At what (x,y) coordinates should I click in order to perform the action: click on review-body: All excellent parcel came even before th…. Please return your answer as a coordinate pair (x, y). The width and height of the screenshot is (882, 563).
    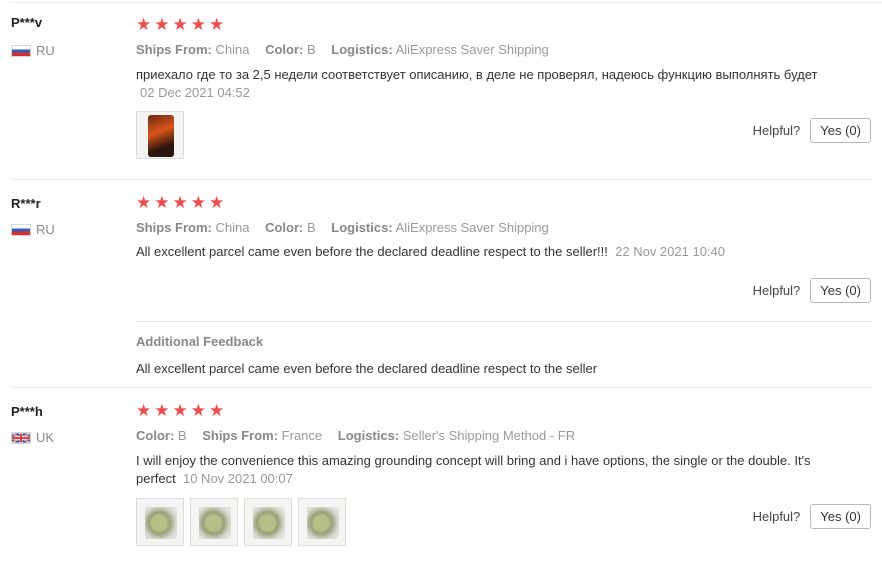
    Looking at the image, I should click on (372, 251).